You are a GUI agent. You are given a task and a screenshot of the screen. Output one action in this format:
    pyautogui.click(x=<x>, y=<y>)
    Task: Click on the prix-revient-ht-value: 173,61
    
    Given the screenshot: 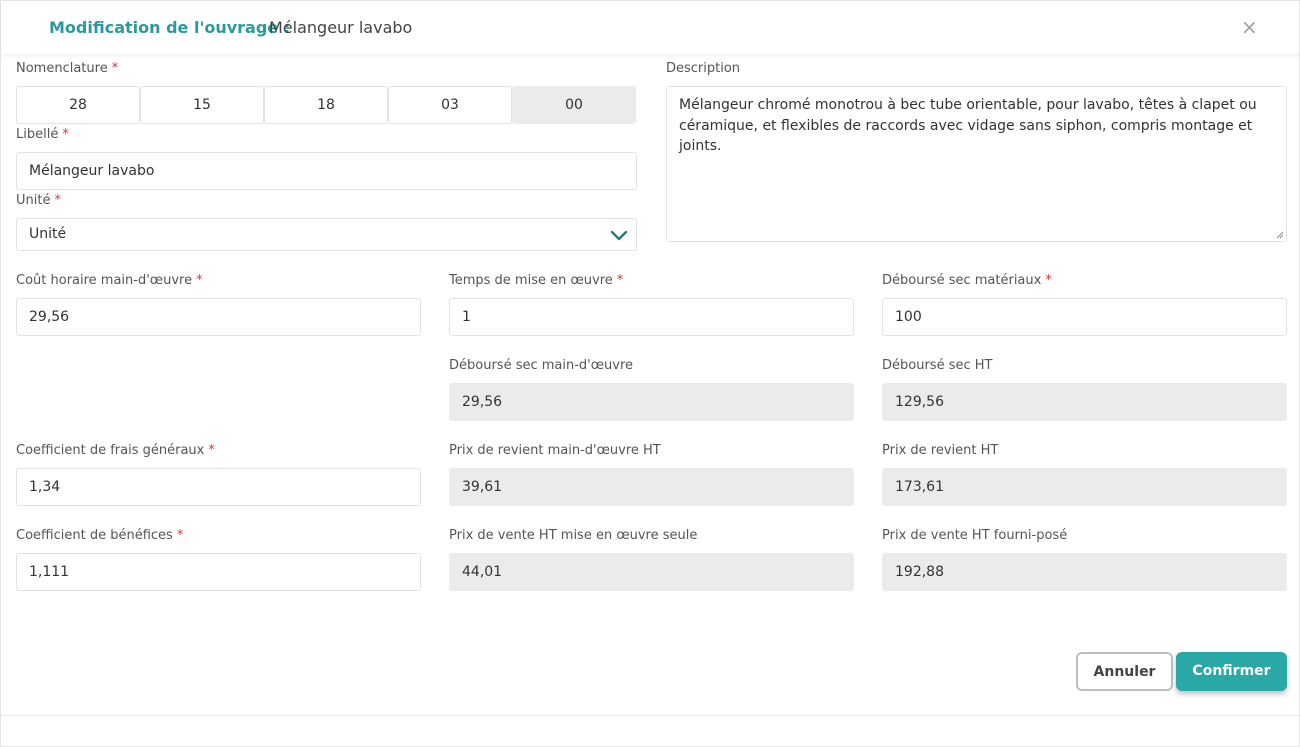 What is the action you would take?
    pyautogui.click(x=1084, y=487)
    